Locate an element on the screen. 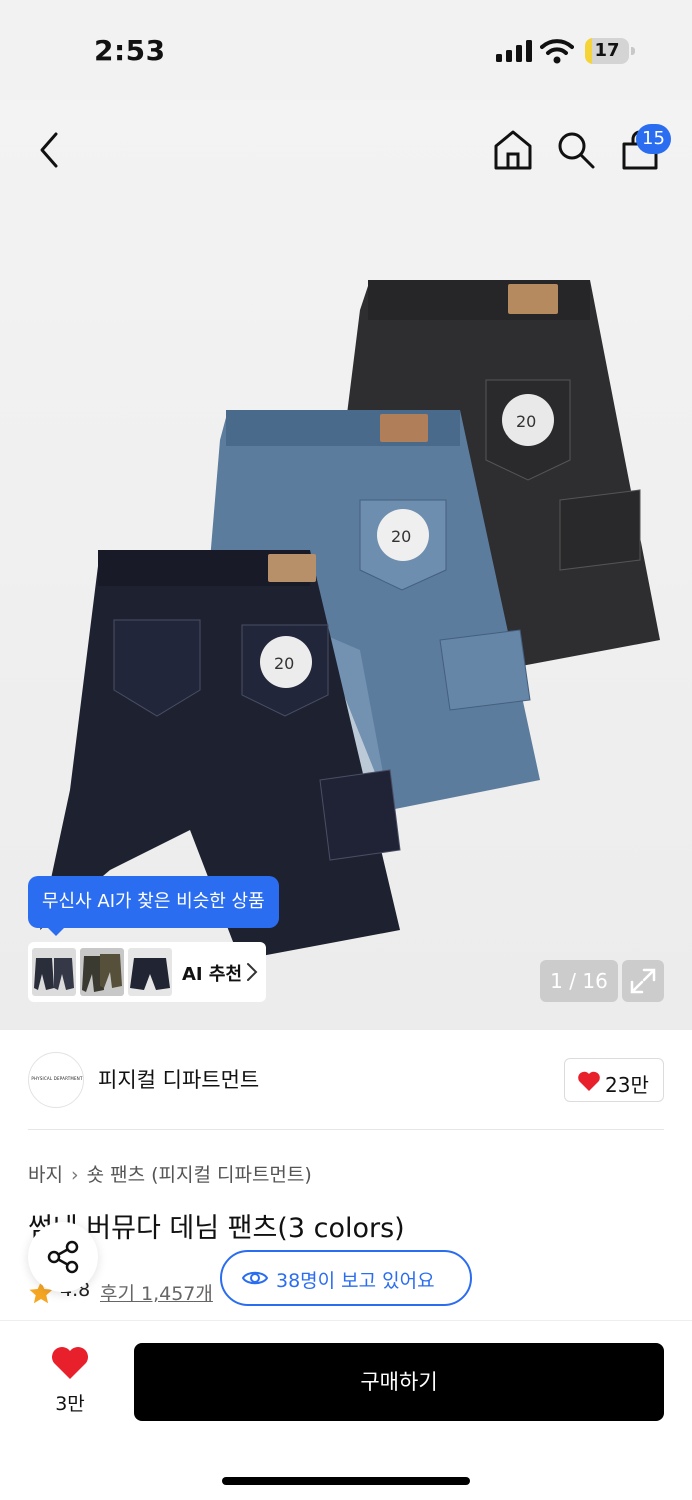  ai-similar-tooltip: 무신사 AI가 찾은 비슷한 상품 is located at coordinates (153, 906).